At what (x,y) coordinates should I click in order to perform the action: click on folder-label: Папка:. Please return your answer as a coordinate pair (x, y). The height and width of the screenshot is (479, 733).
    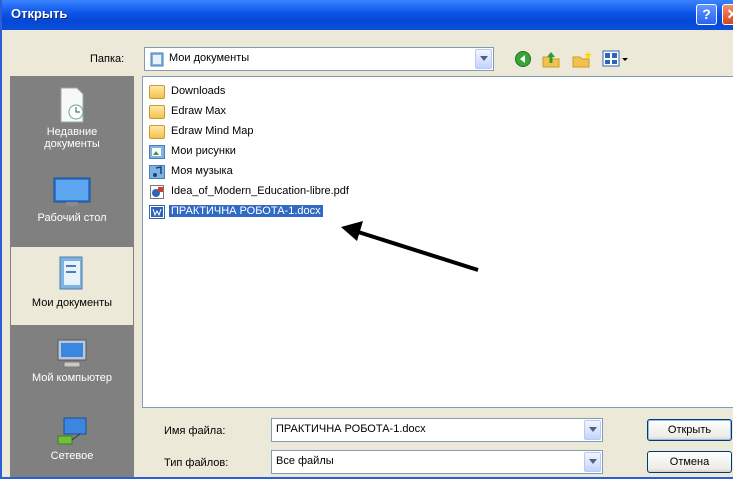
    Looking at the image, I should click on (107, 59).